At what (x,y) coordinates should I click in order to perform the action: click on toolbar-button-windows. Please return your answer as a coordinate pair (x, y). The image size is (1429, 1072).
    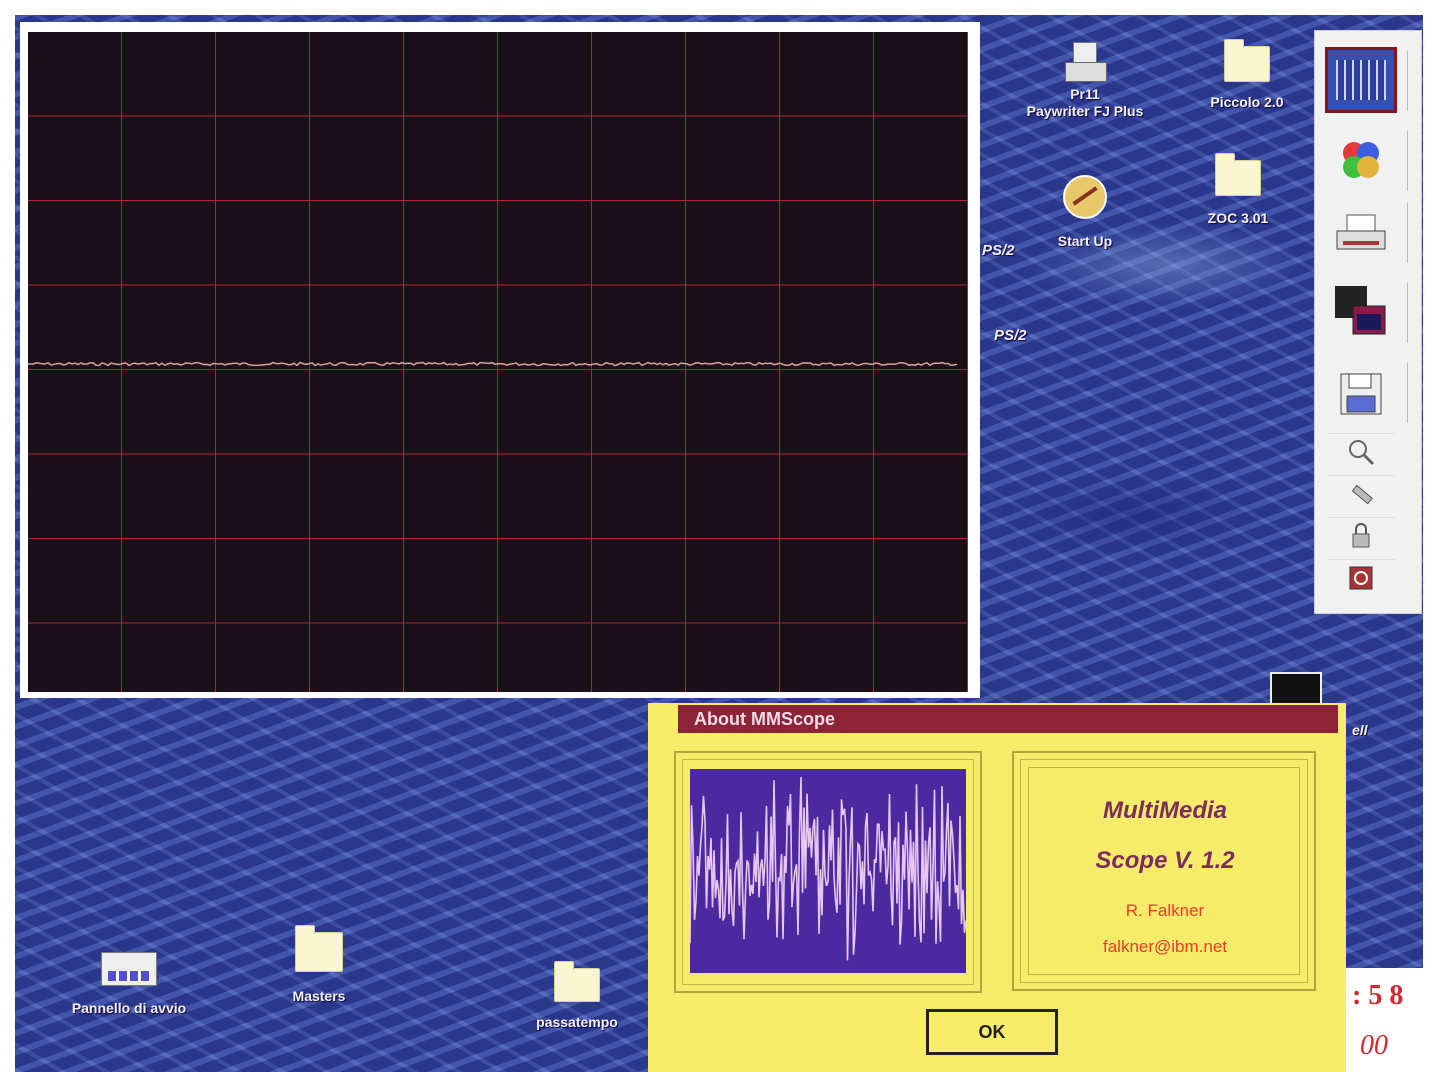
    Looking at the image, I should click on (1361, 312).